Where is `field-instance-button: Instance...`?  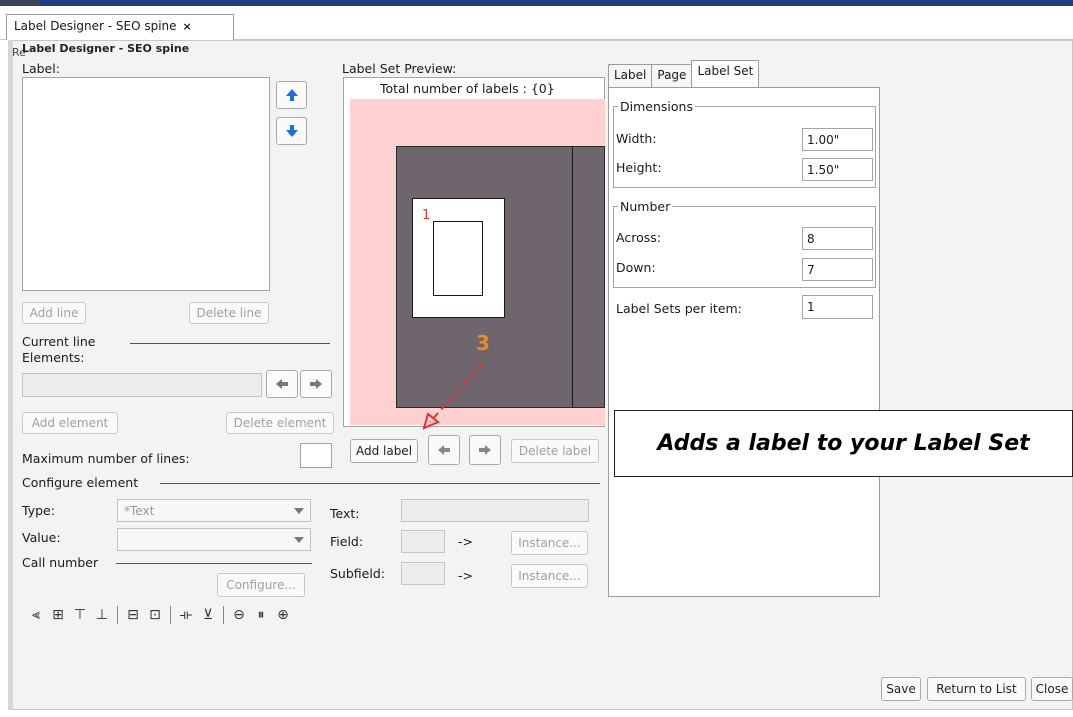 field-instance-button: Instance... is located at coordinates (549, 543).